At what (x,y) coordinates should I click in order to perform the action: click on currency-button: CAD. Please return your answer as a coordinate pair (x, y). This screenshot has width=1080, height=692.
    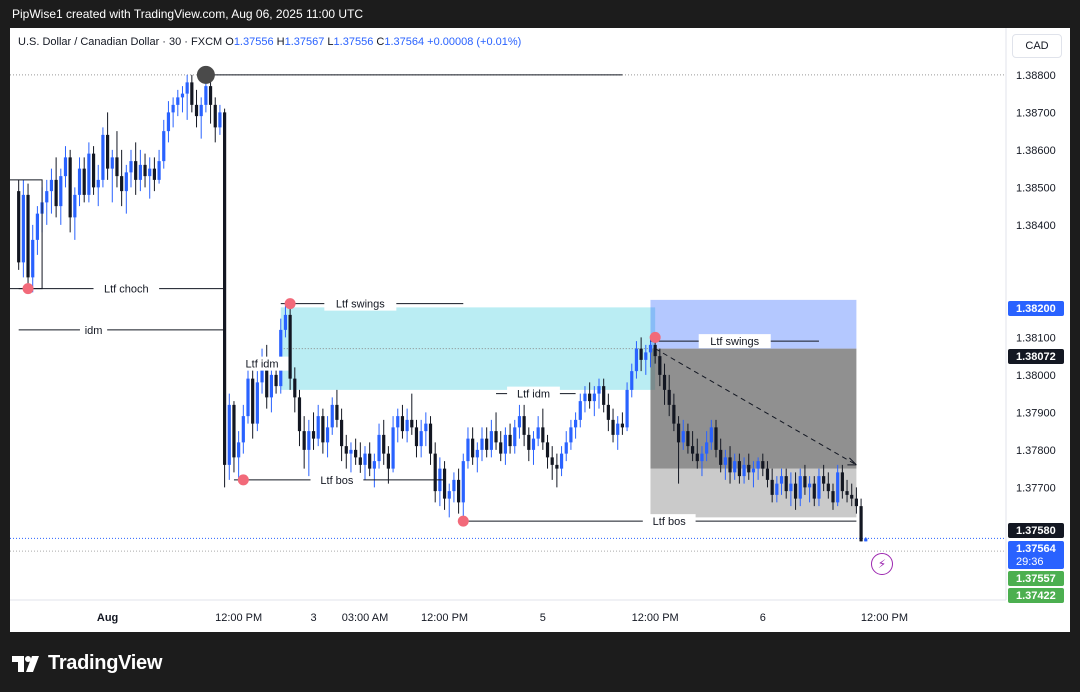
    Looking at the image, I should click on (1037, 46).